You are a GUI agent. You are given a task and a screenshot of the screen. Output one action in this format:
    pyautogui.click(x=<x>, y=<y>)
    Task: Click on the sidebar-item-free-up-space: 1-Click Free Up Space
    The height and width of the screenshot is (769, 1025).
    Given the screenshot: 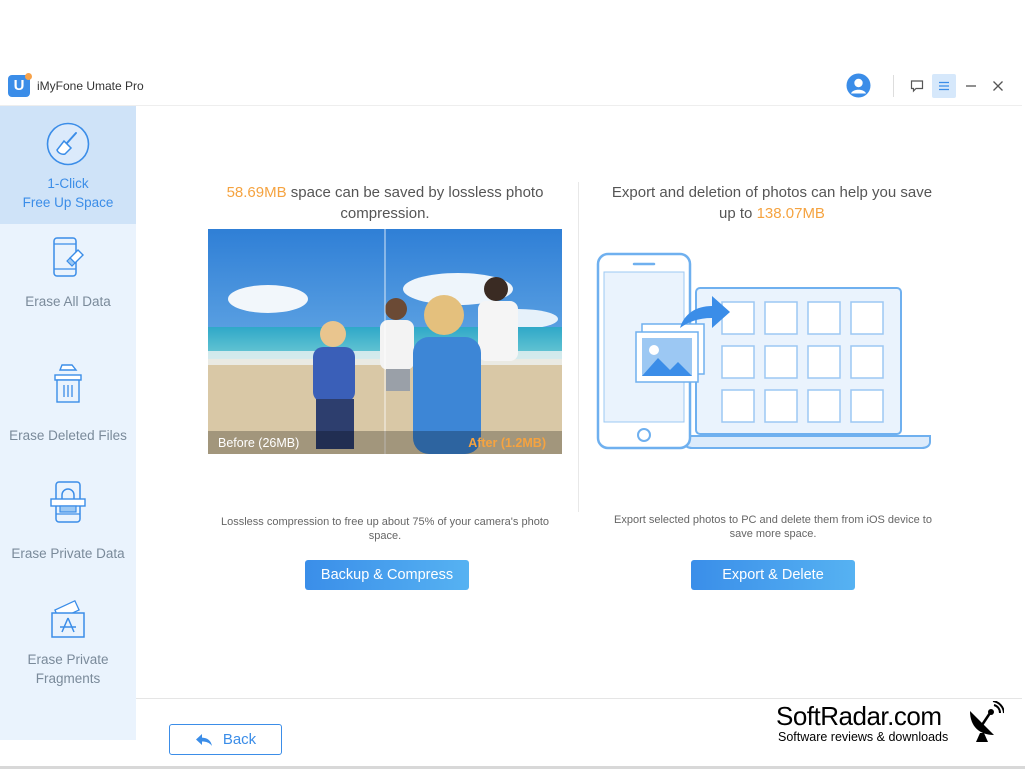 What is the action you would take?
    pyautogui.click(x=68, y=165)
    